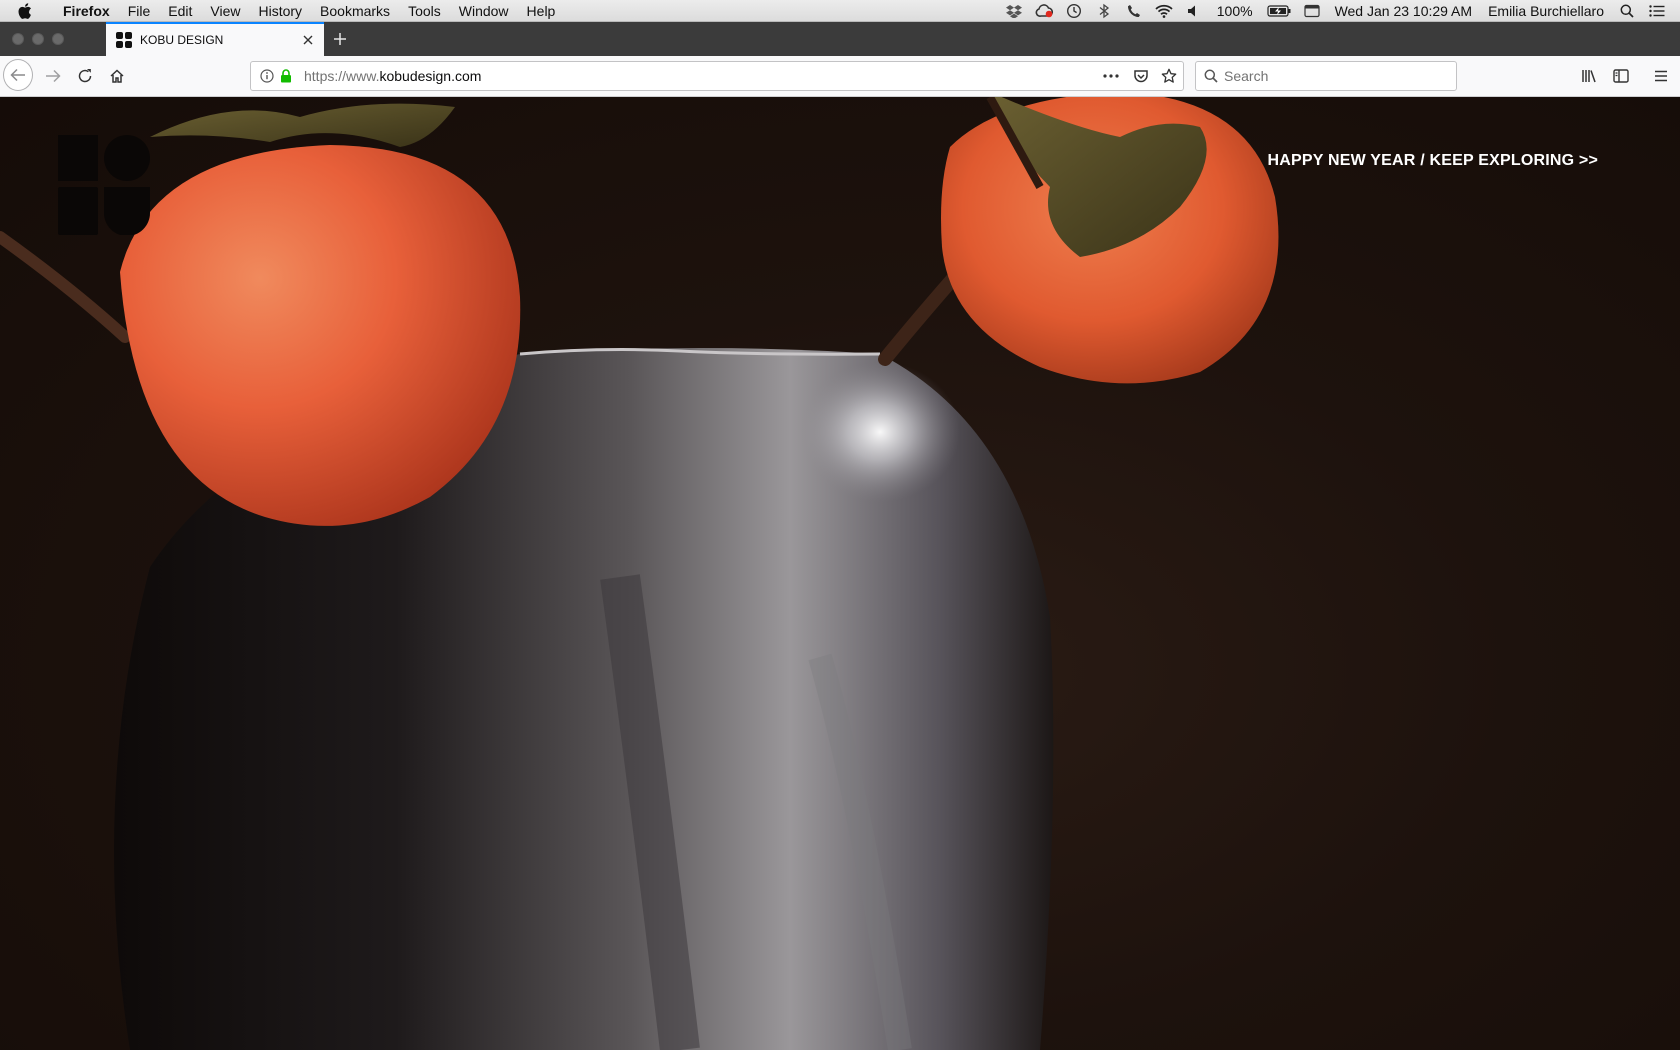 The width and height of the screenshot is (1680, 1050). I want to click on sidebar-toggle-button, so click(1621, 76).